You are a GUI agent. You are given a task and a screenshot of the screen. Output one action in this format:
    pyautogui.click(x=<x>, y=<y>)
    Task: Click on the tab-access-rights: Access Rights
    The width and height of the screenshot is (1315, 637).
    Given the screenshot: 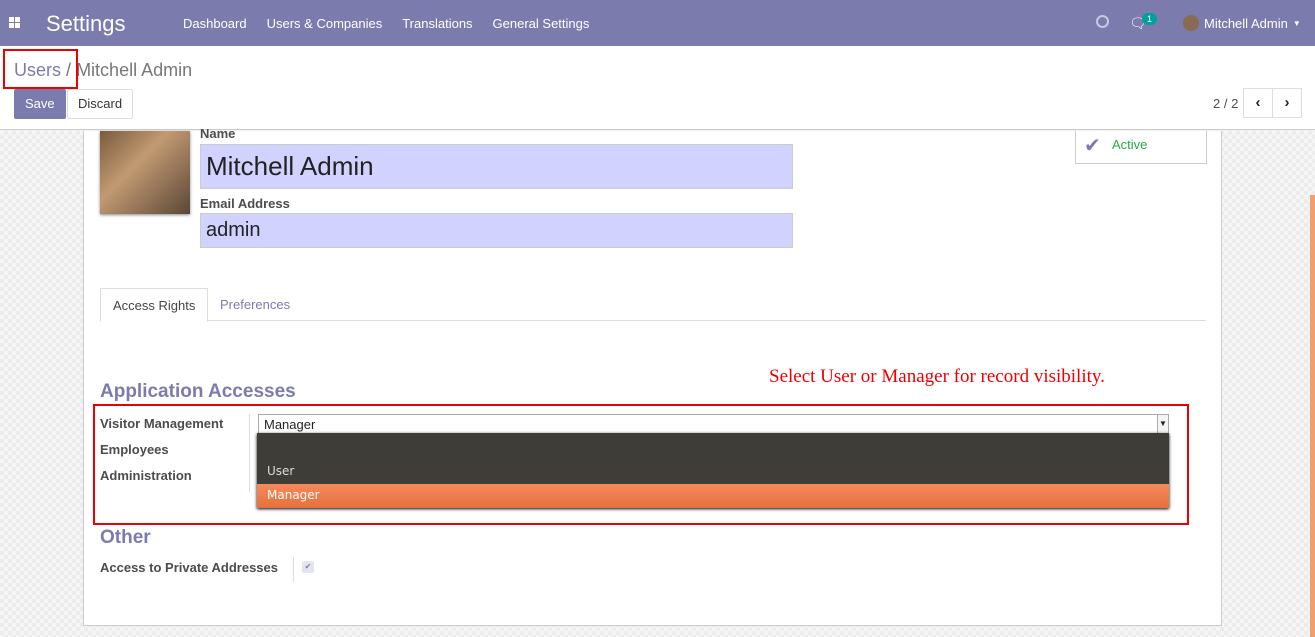 What is the action you would take?
    pyautogui.click(x=154, y=305)
    